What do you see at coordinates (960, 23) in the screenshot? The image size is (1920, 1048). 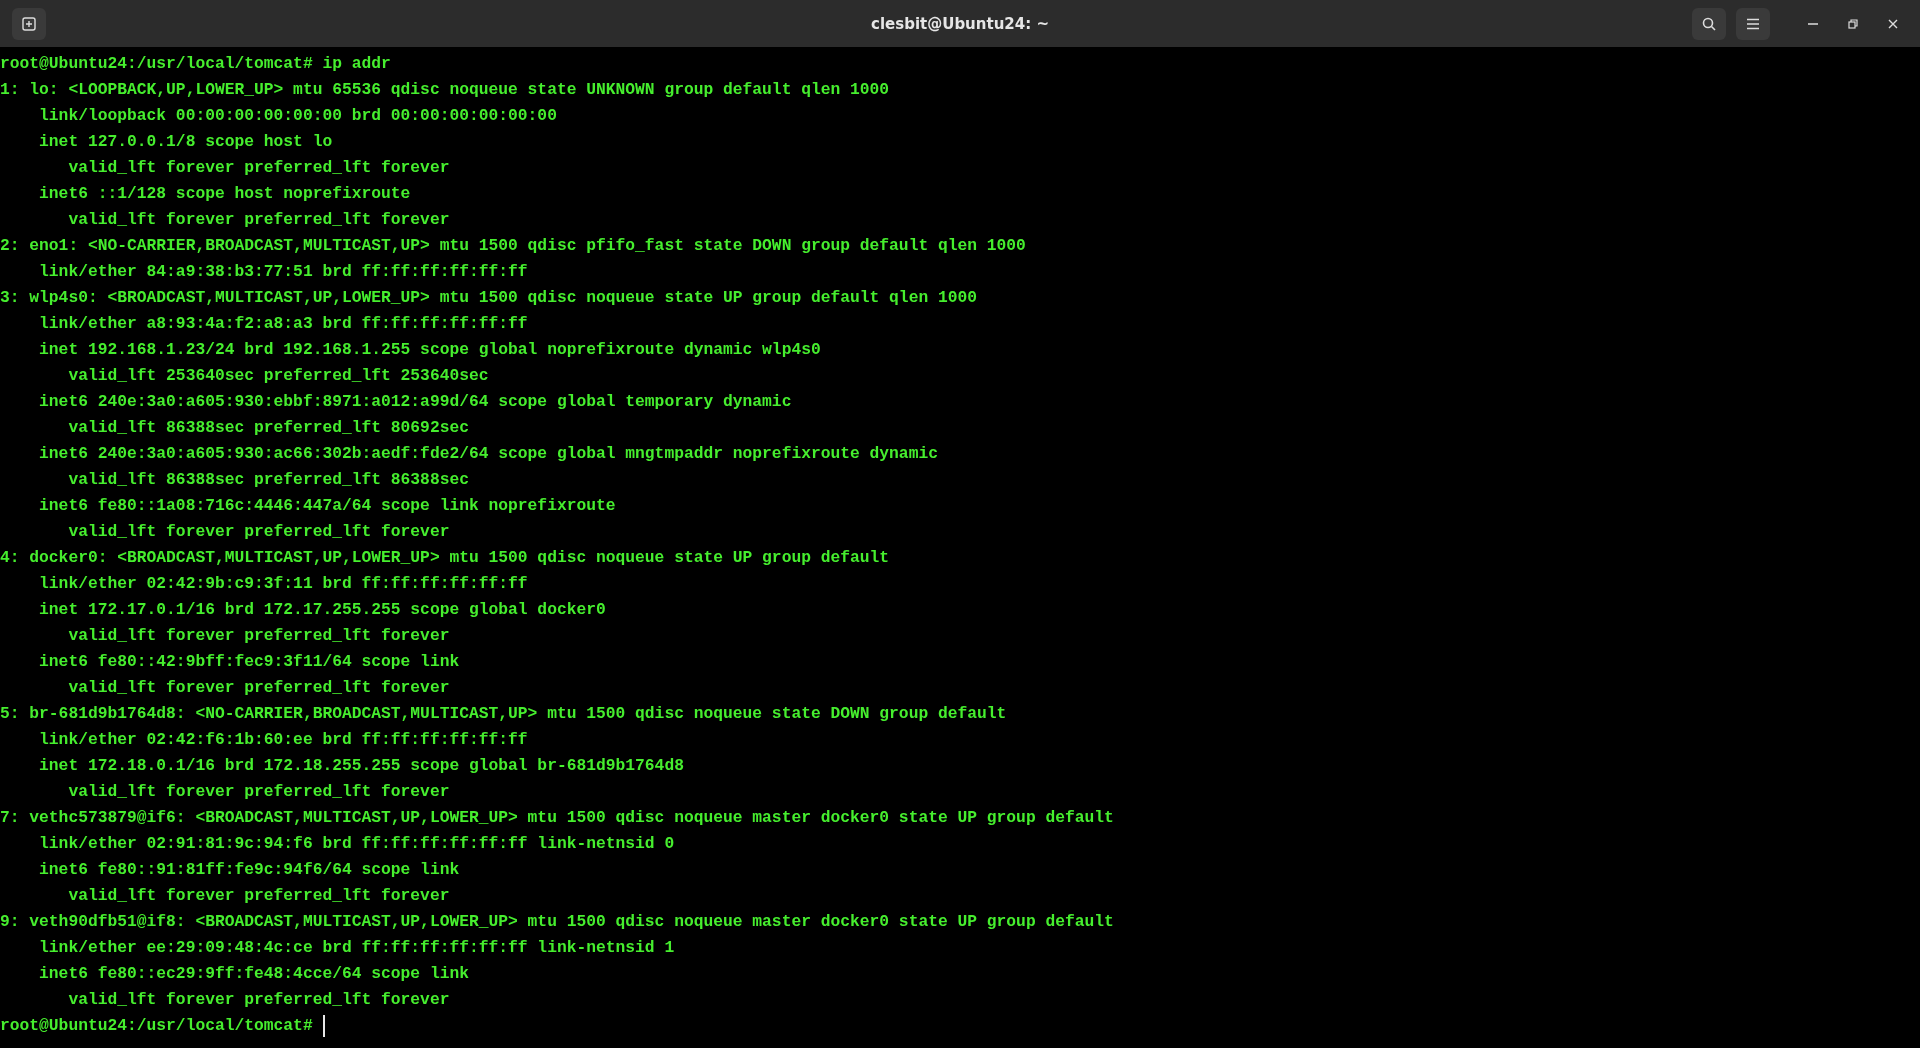 I see `window-title: clesbit@Ubuntu24: ~` at bounding box center [960, 23].